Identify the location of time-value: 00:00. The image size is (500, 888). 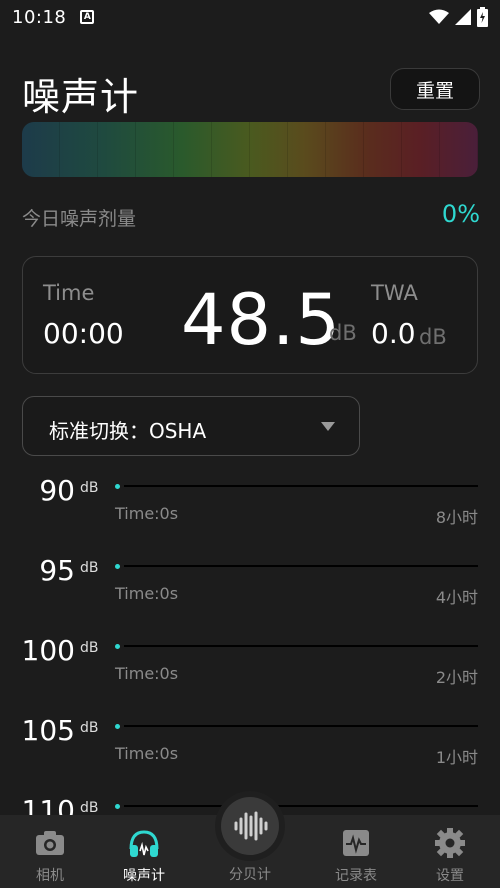
(83, 333).